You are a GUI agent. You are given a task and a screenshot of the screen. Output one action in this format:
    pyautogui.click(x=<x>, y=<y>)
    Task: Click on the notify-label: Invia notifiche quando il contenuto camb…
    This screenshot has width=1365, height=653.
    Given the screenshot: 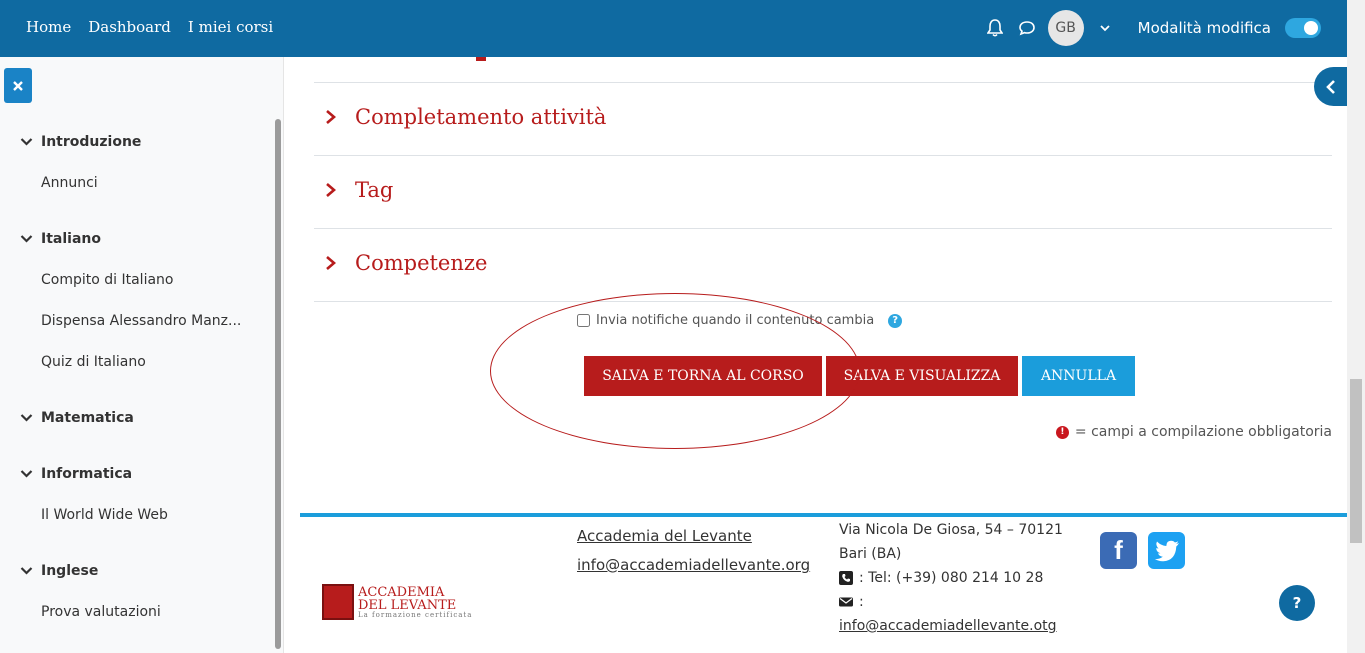 What is the action you would take?
    pyautogui.click(x=735, y=320)
    